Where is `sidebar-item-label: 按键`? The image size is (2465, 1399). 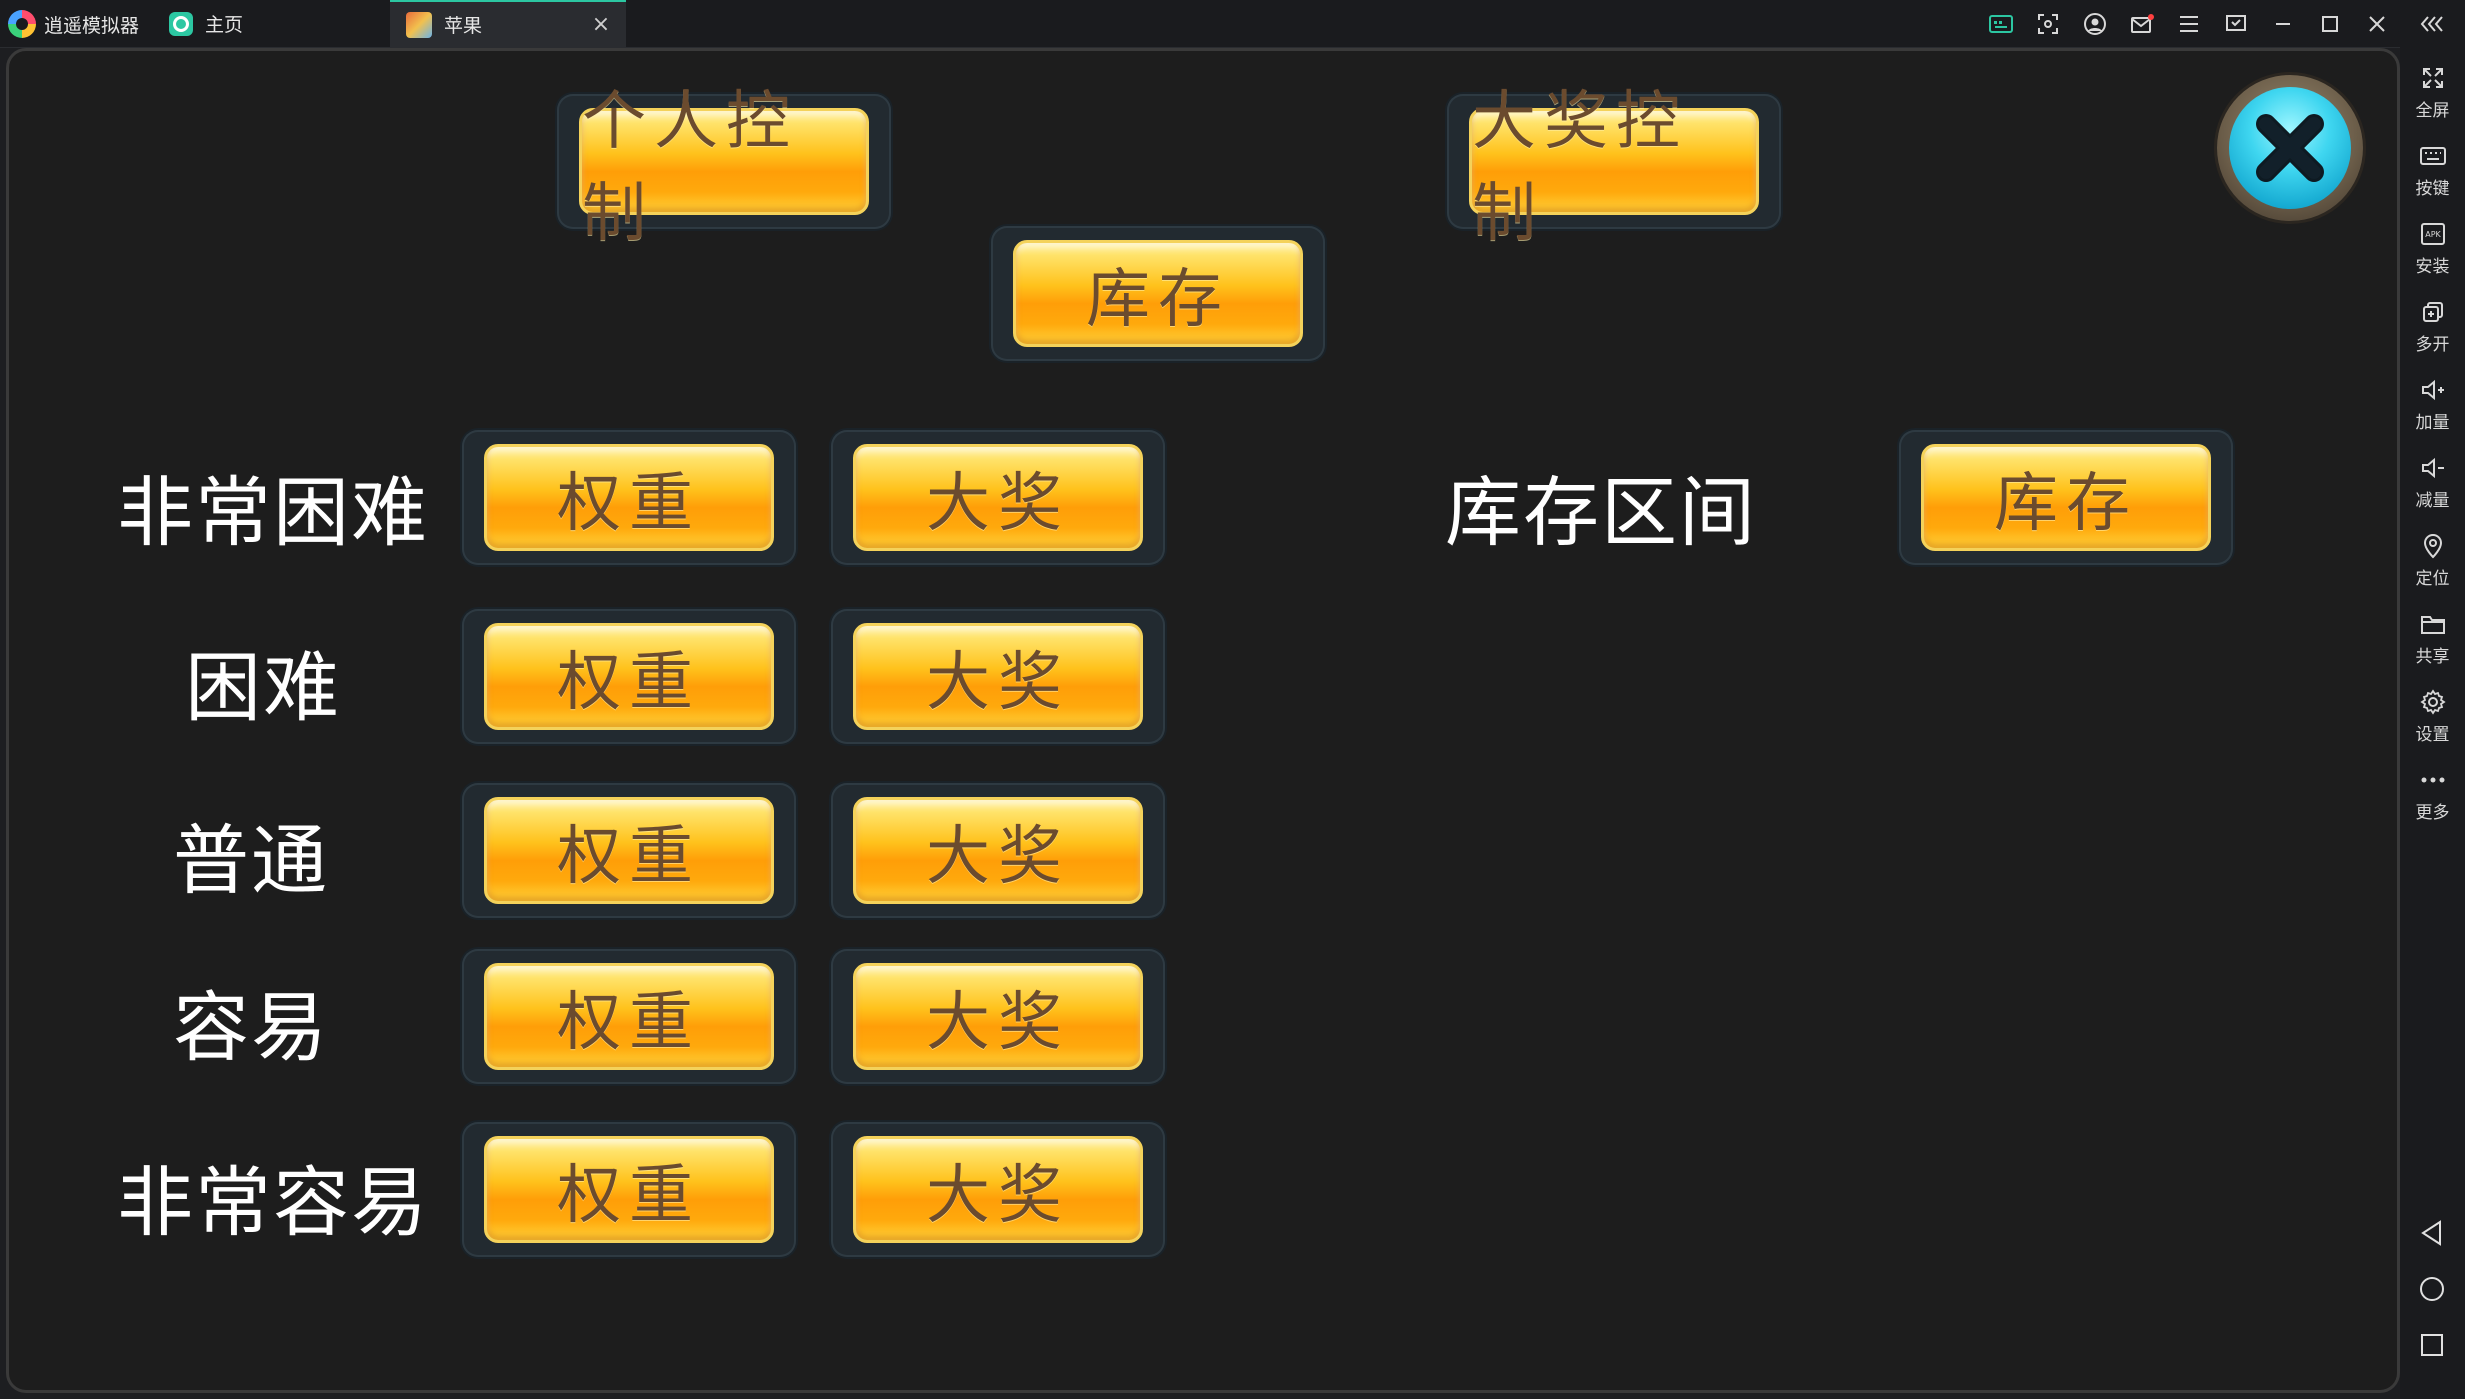 sidebar-item-label: 按键 is located at coordinates (2432, 188).